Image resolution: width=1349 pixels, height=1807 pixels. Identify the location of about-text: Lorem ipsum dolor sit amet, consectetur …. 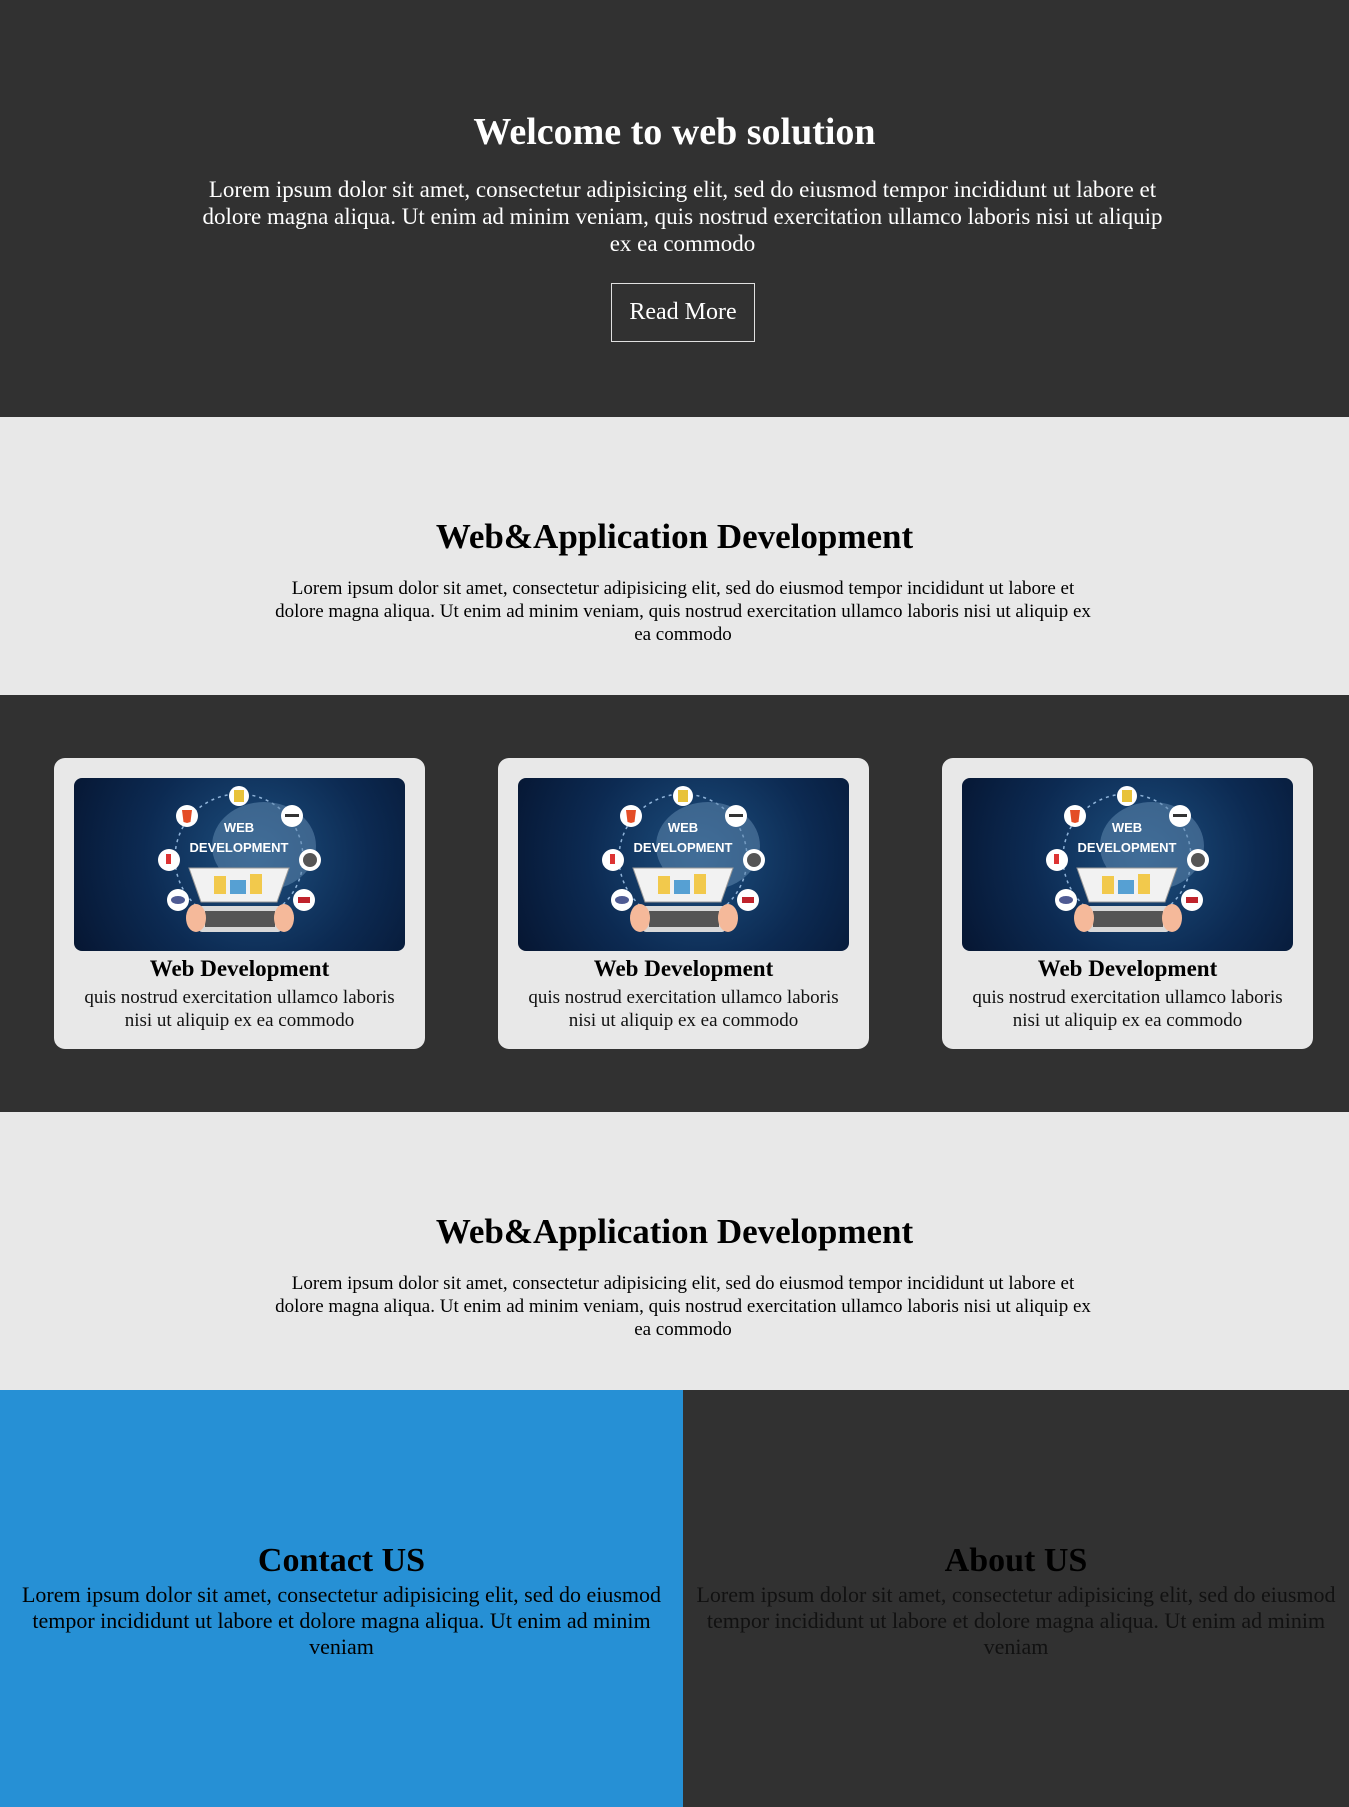
(1016, 1620).